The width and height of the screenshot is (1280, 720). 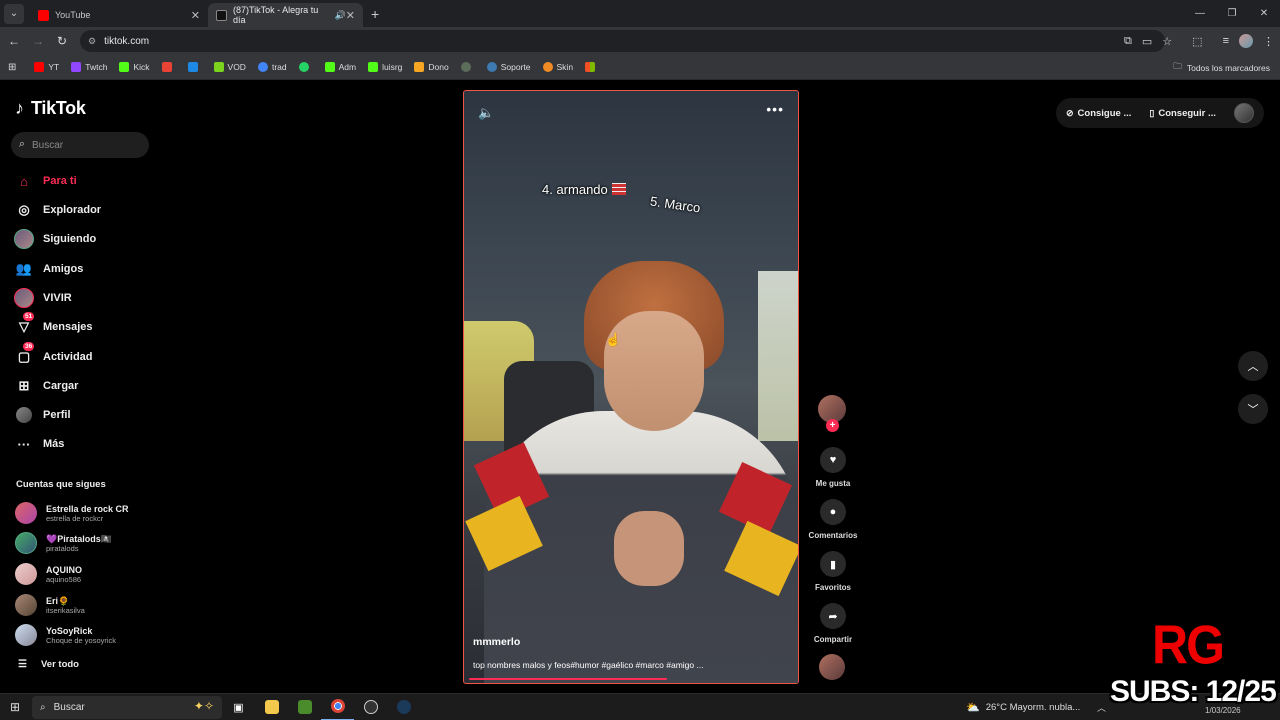 What do you see at coordinates (119, 15) in the screenshot?
I see `tab-youtube: YouTube ✕` at bounding box center [119, 15].